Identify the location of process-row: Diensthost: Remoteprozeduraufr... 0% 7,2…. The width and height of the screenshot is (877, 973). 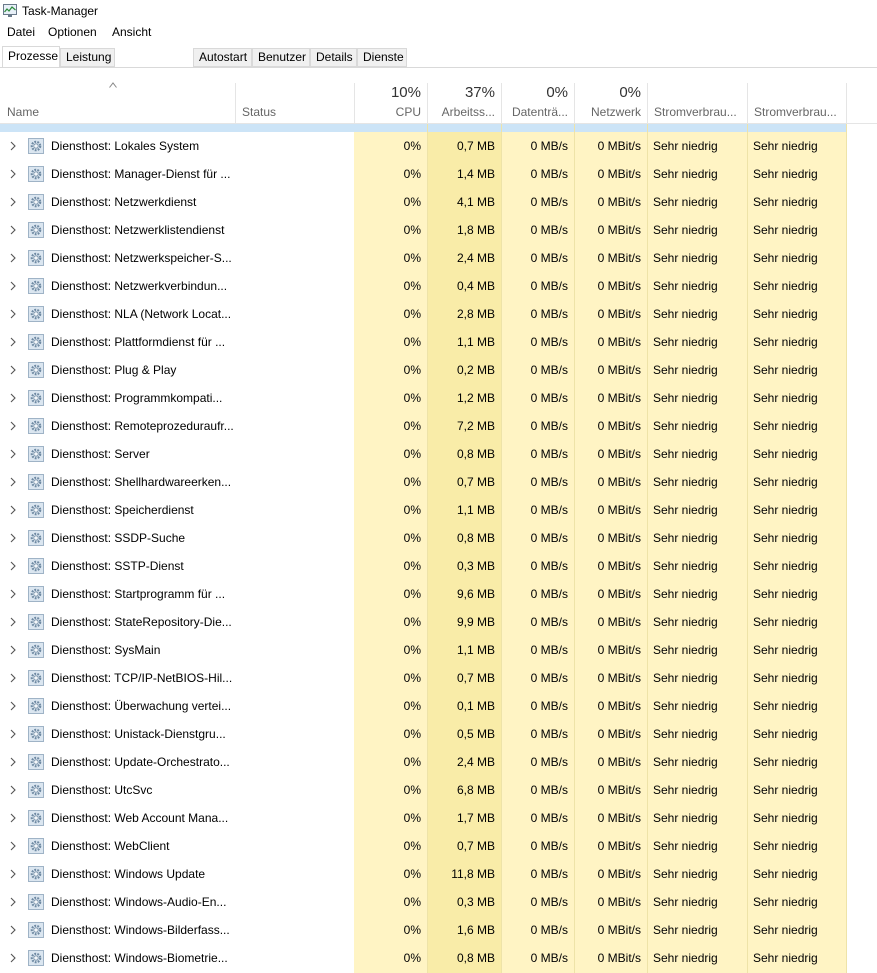
(438, 426).